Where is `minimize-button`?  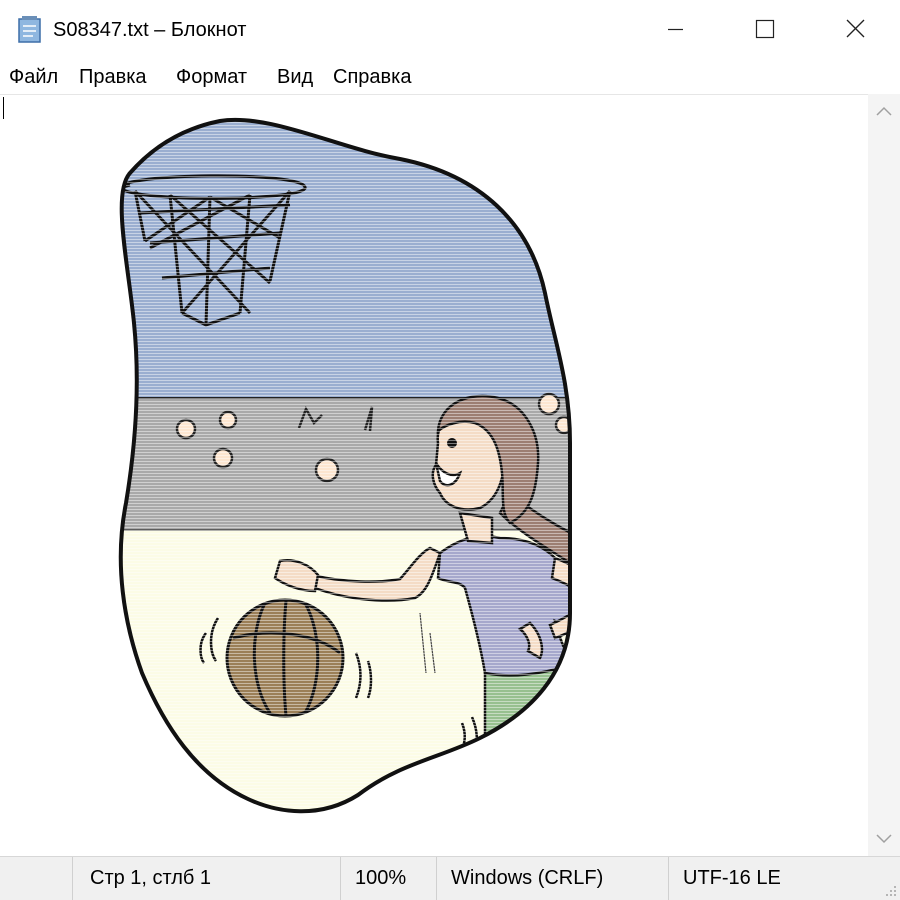 minimize-button is located at coordinates (675, 30).